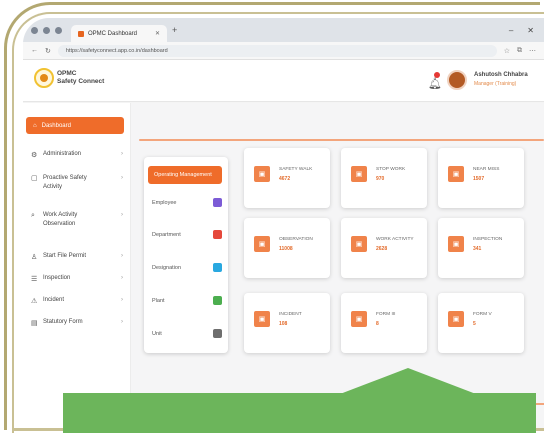  I want to click on document-icon: ▤, so click(34, 323).